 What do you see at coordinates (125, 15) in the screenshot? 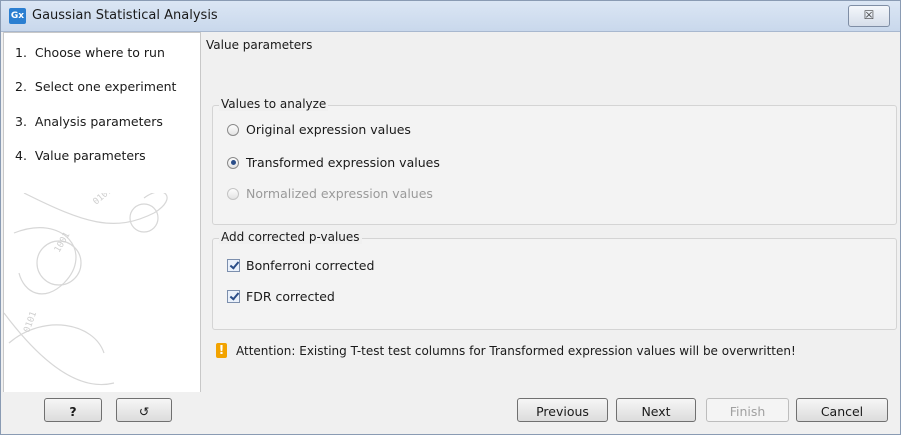
I see `window-title: Gaussian Statistical Analysis` at bounding box center [125, 15].